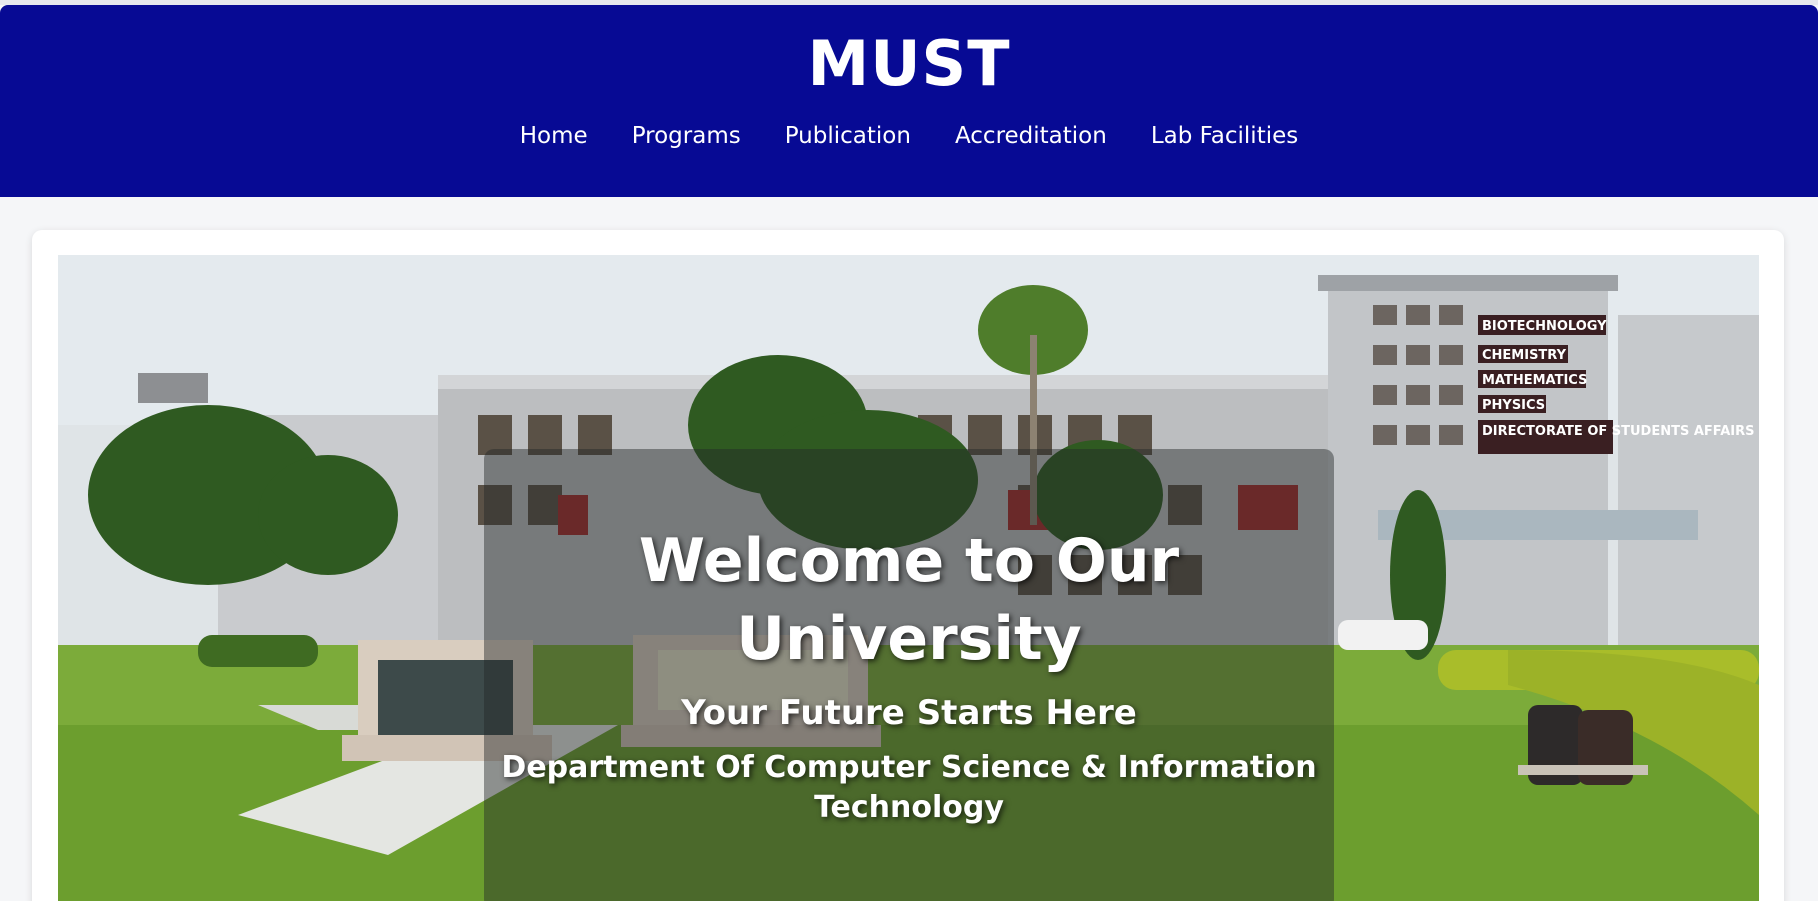 Image resolution: width=1818 pixels, height=901 pixels. I want to click on sign-chemistry: CHEMISTRY, so click(1524, 355).